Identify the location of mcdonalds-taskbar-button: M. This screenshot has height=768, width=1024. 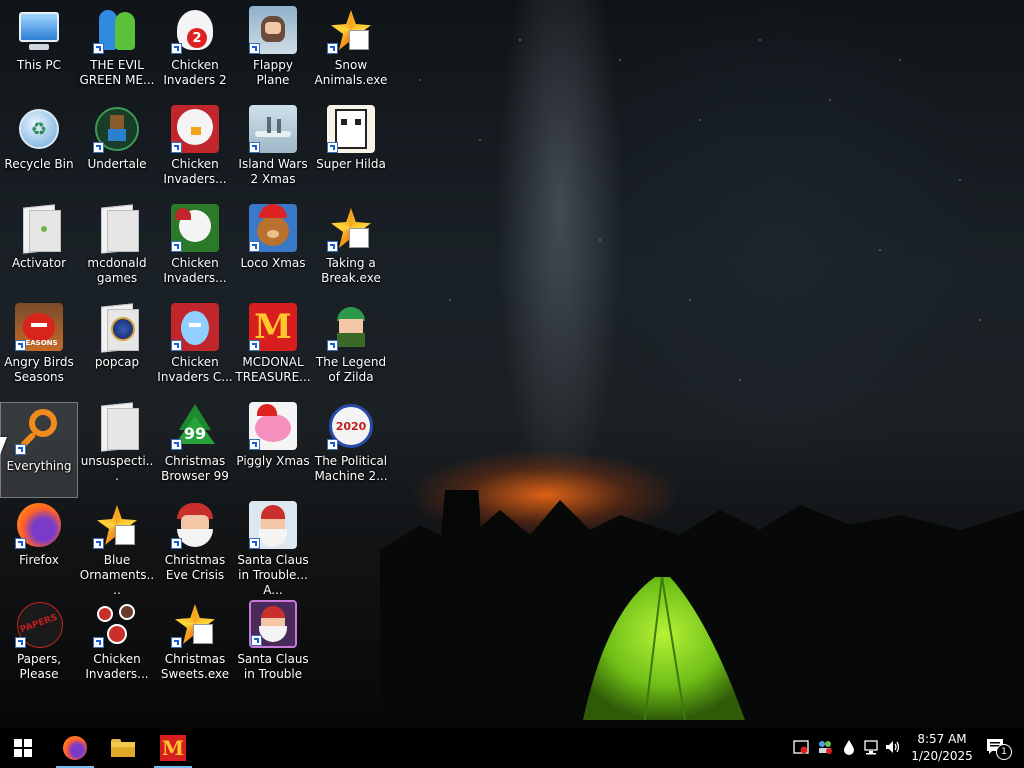
(173, 748).